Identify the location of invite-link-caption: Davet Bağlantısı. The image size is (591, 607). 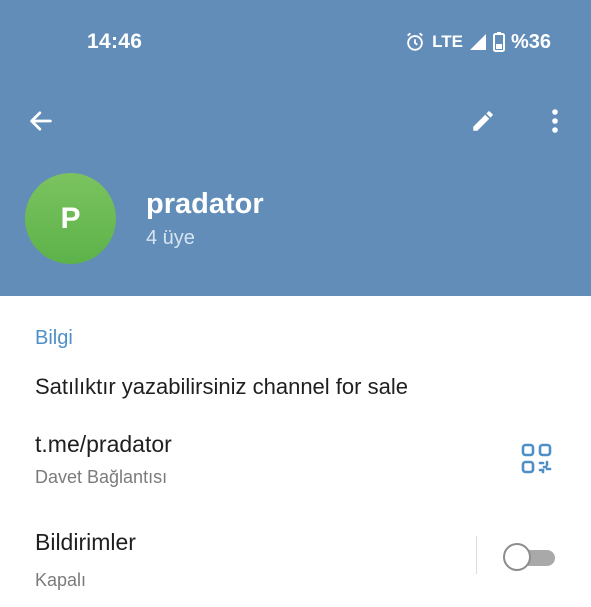
(101, 477).